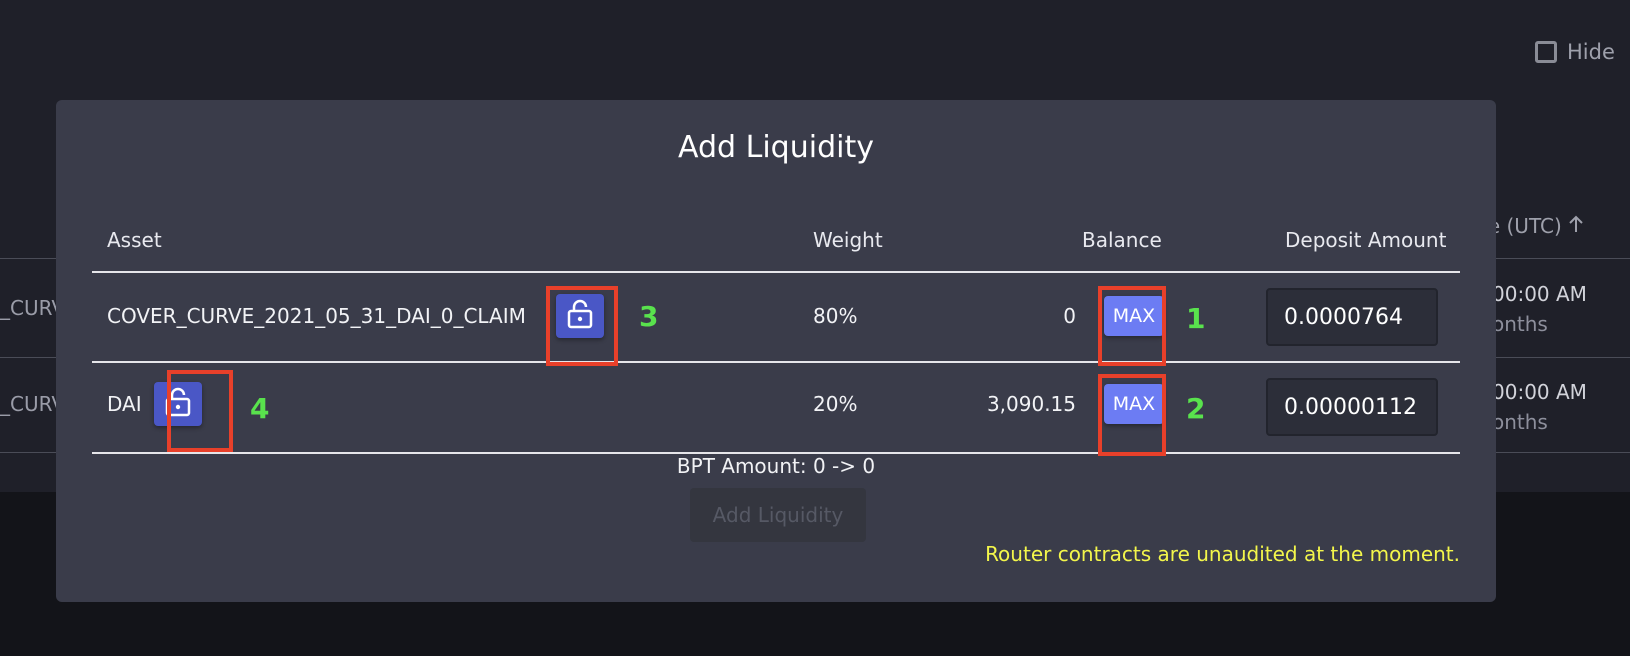 The width and height of the screenshot is (1630, 656). What do you see at coordinates (1546, 52) in the screenshot?
I see `hide-checkbox` at bounding box center [1546, 52].